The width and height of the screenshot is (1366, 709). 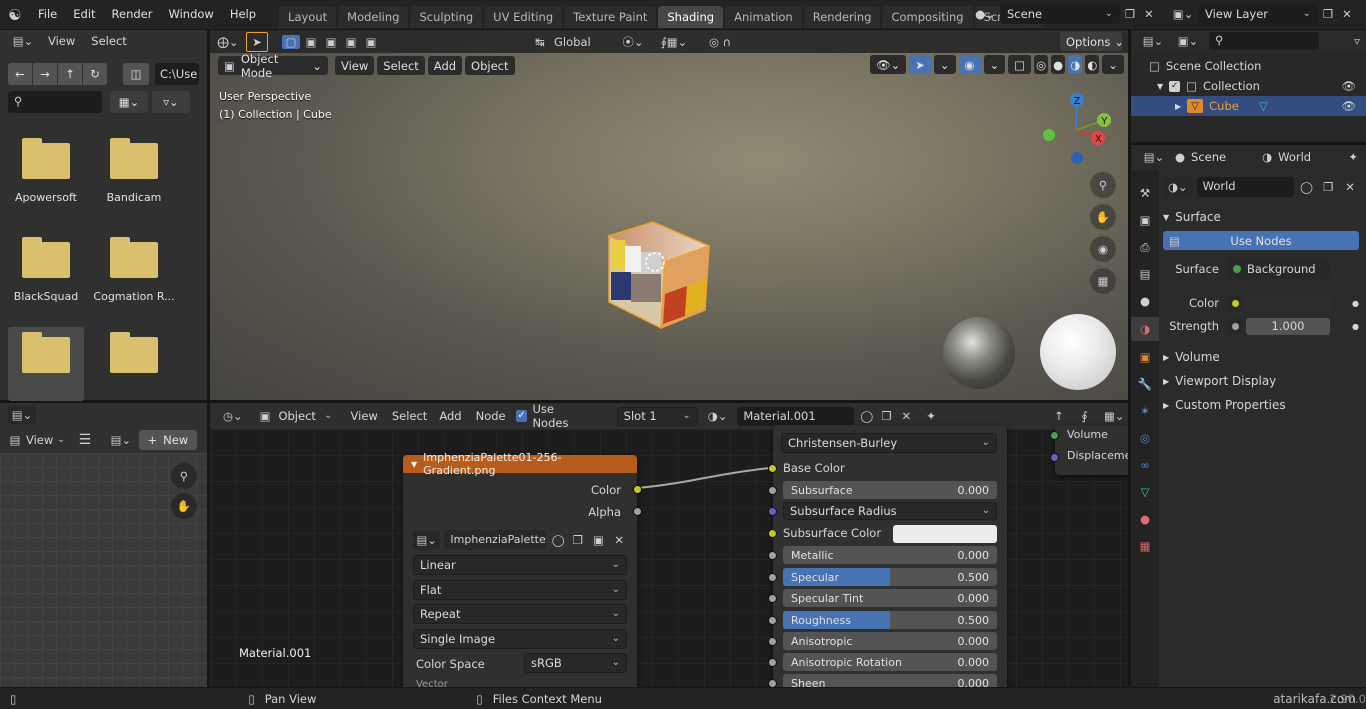 What do you see at coordinates (490, 65) in the screenshot?
I see `menu-object: Object` at bounding box center [490, 65].